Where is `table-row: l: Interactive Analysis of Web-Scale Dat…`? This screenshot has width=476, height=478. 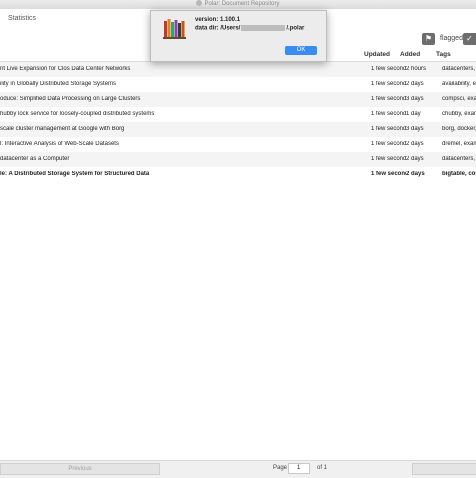
table-row: l: Interactive Analysis of Web-Scale Dat… is located at coordinates (238, 144).